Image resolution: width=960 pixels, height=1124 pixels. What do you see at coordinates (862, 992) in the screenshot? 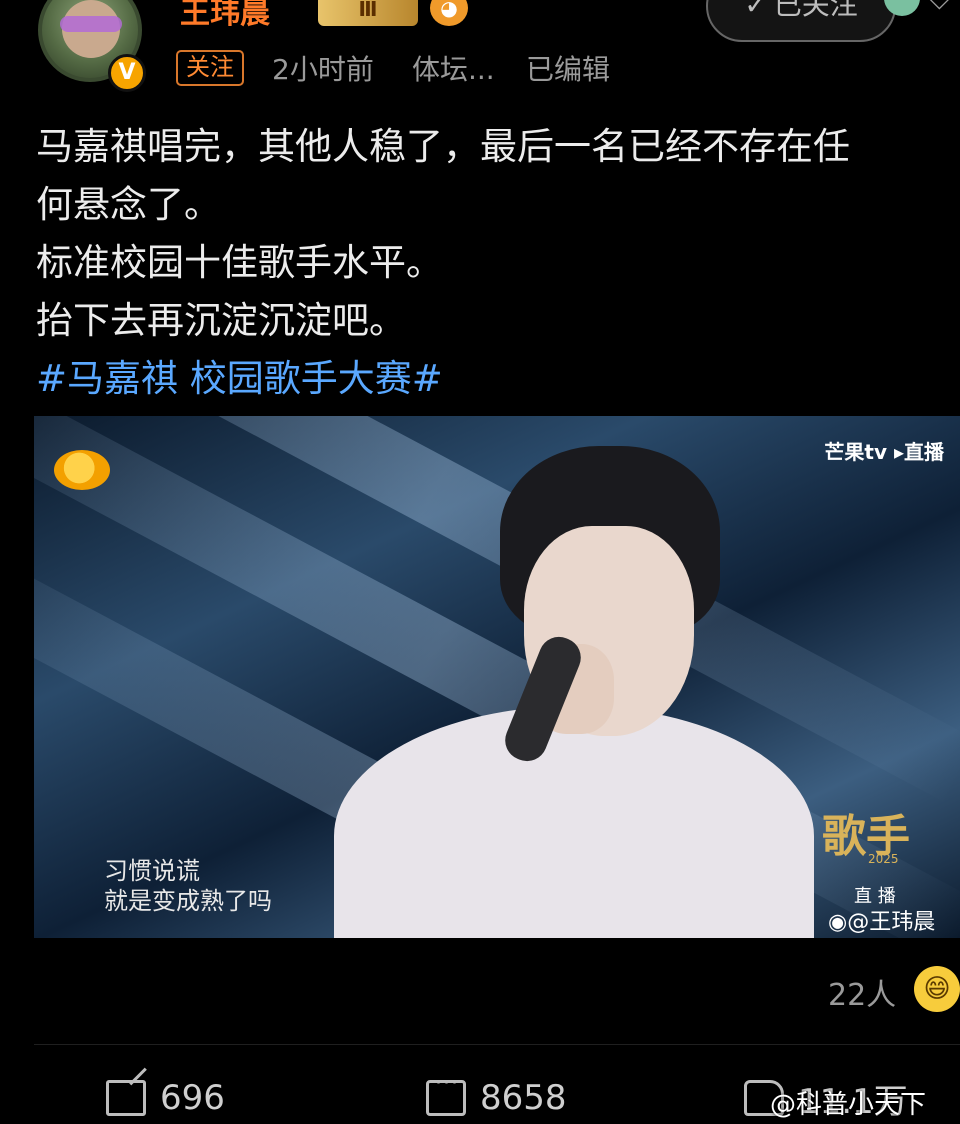
I see `reaction-count: 22人` at bounding box center [862, 992].